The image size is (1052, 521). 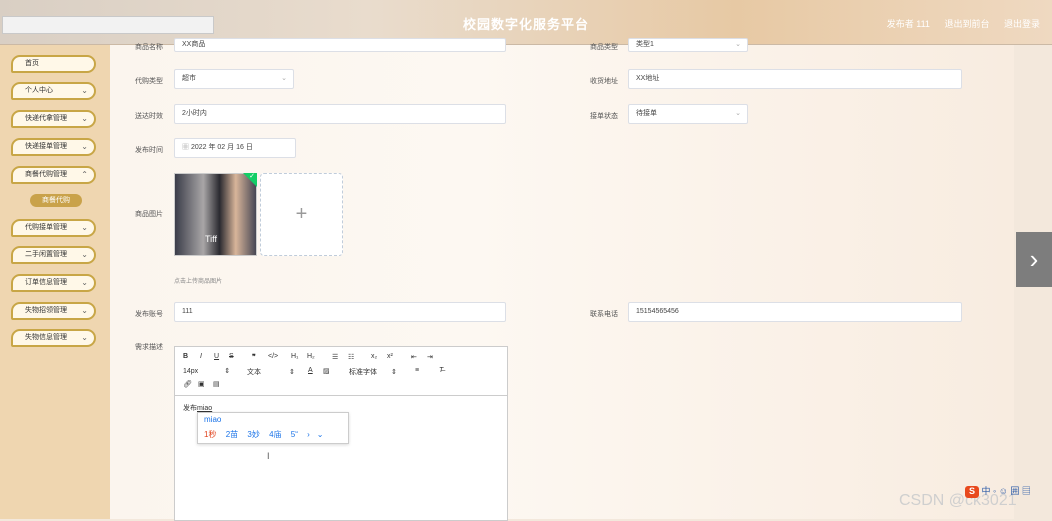 I want to click on ime-candidates: 1秒 2苗 3妙 4庙 5“ › ⌄, so click(x=267, y=434).